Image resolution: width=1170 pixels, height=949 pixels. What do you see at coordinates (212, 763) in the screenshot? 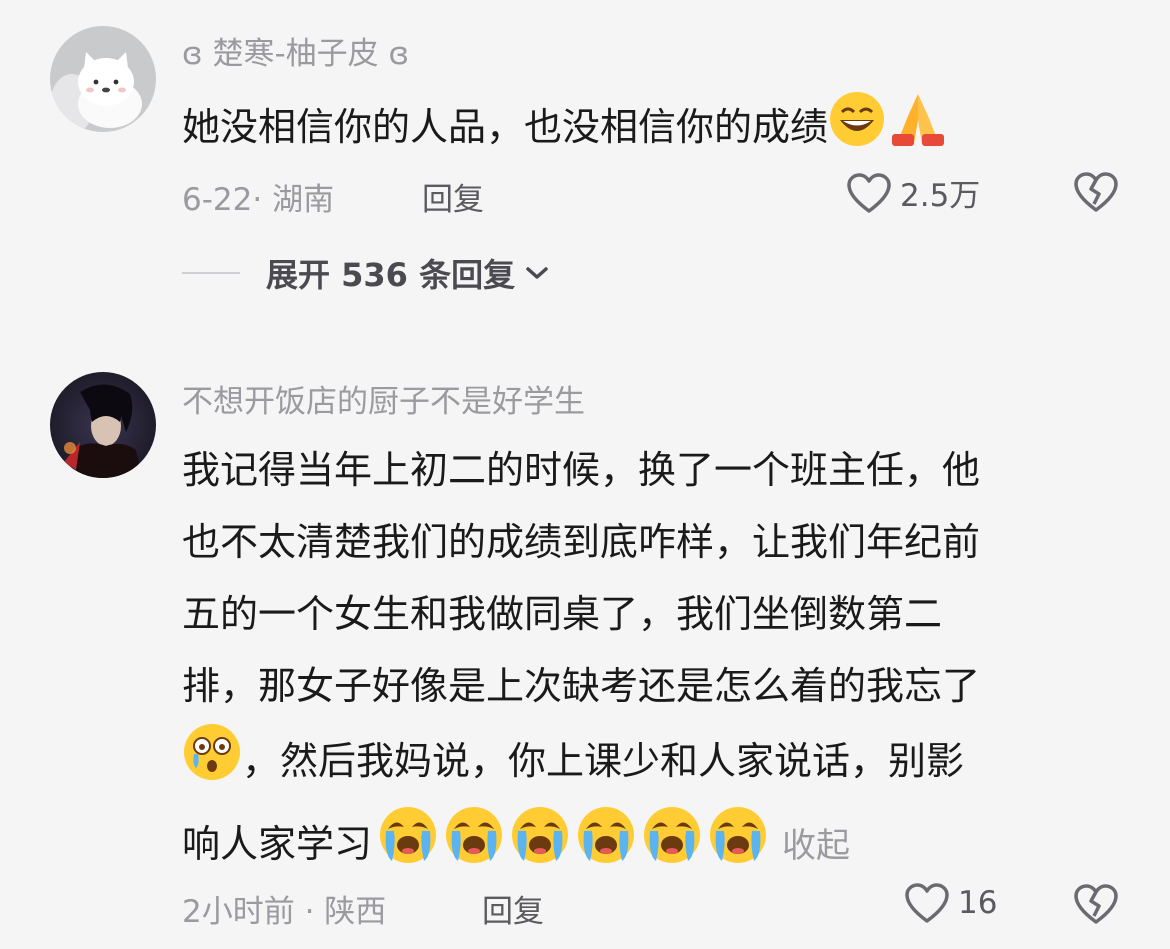
I see `shocked-emoji` at bounding box center [212, 763].